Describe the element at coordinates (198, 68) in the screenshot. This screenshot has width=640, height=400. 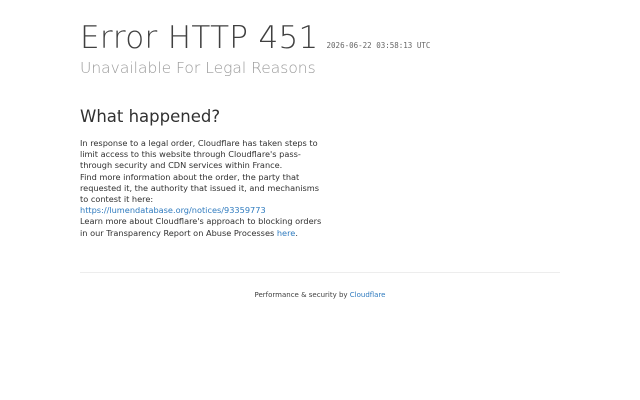
I see `error-subtitle: Unavailable For Legal Reasons` at that location.